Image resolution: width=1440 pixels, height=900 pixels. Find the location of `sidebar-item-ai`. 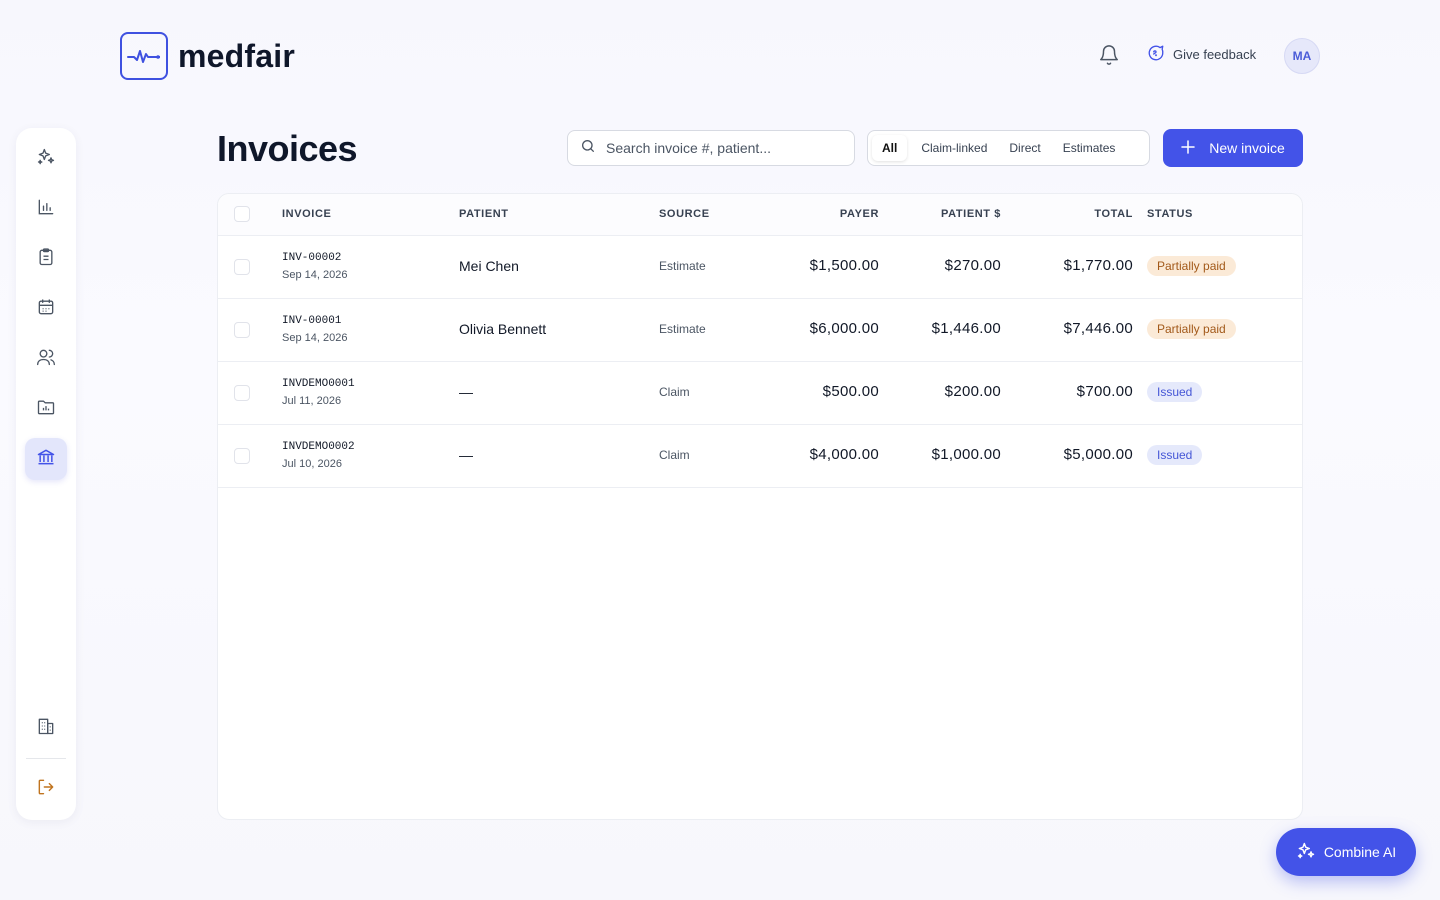

sidebar-item-ai is located at coordinates (46, 159).